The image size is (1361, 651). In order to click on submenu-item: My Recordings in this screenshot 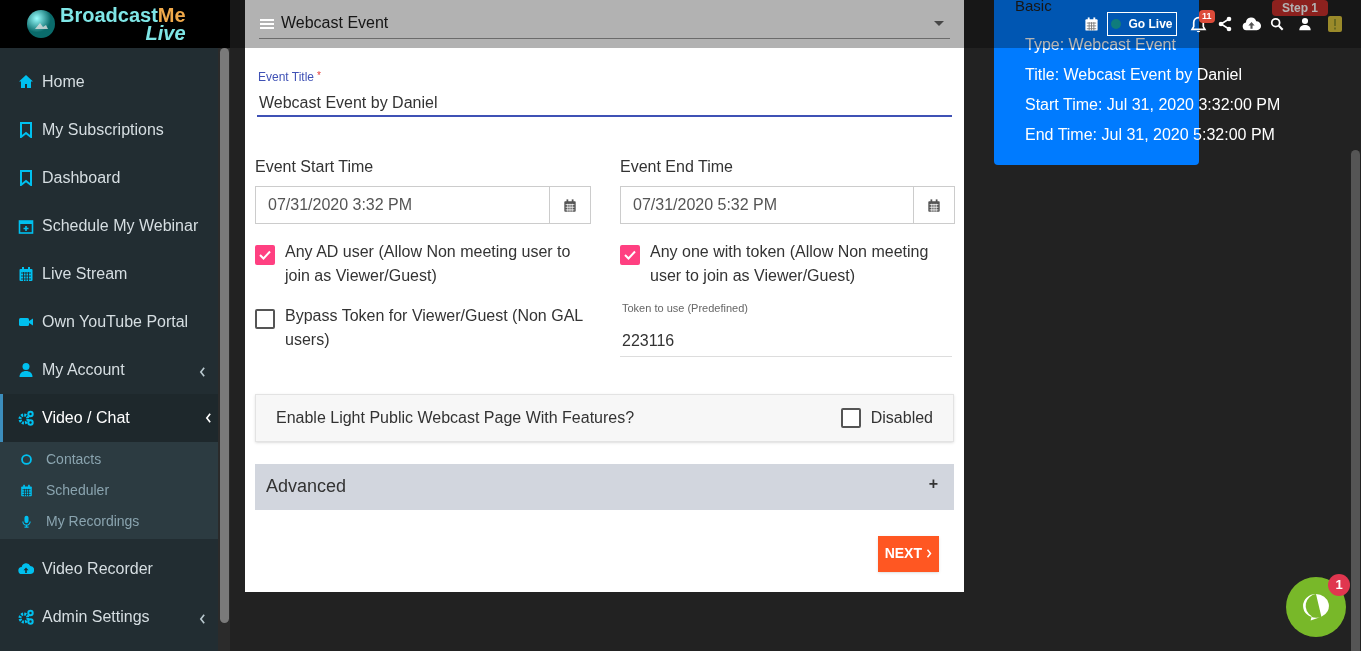, I will do `click(109, 521)`.